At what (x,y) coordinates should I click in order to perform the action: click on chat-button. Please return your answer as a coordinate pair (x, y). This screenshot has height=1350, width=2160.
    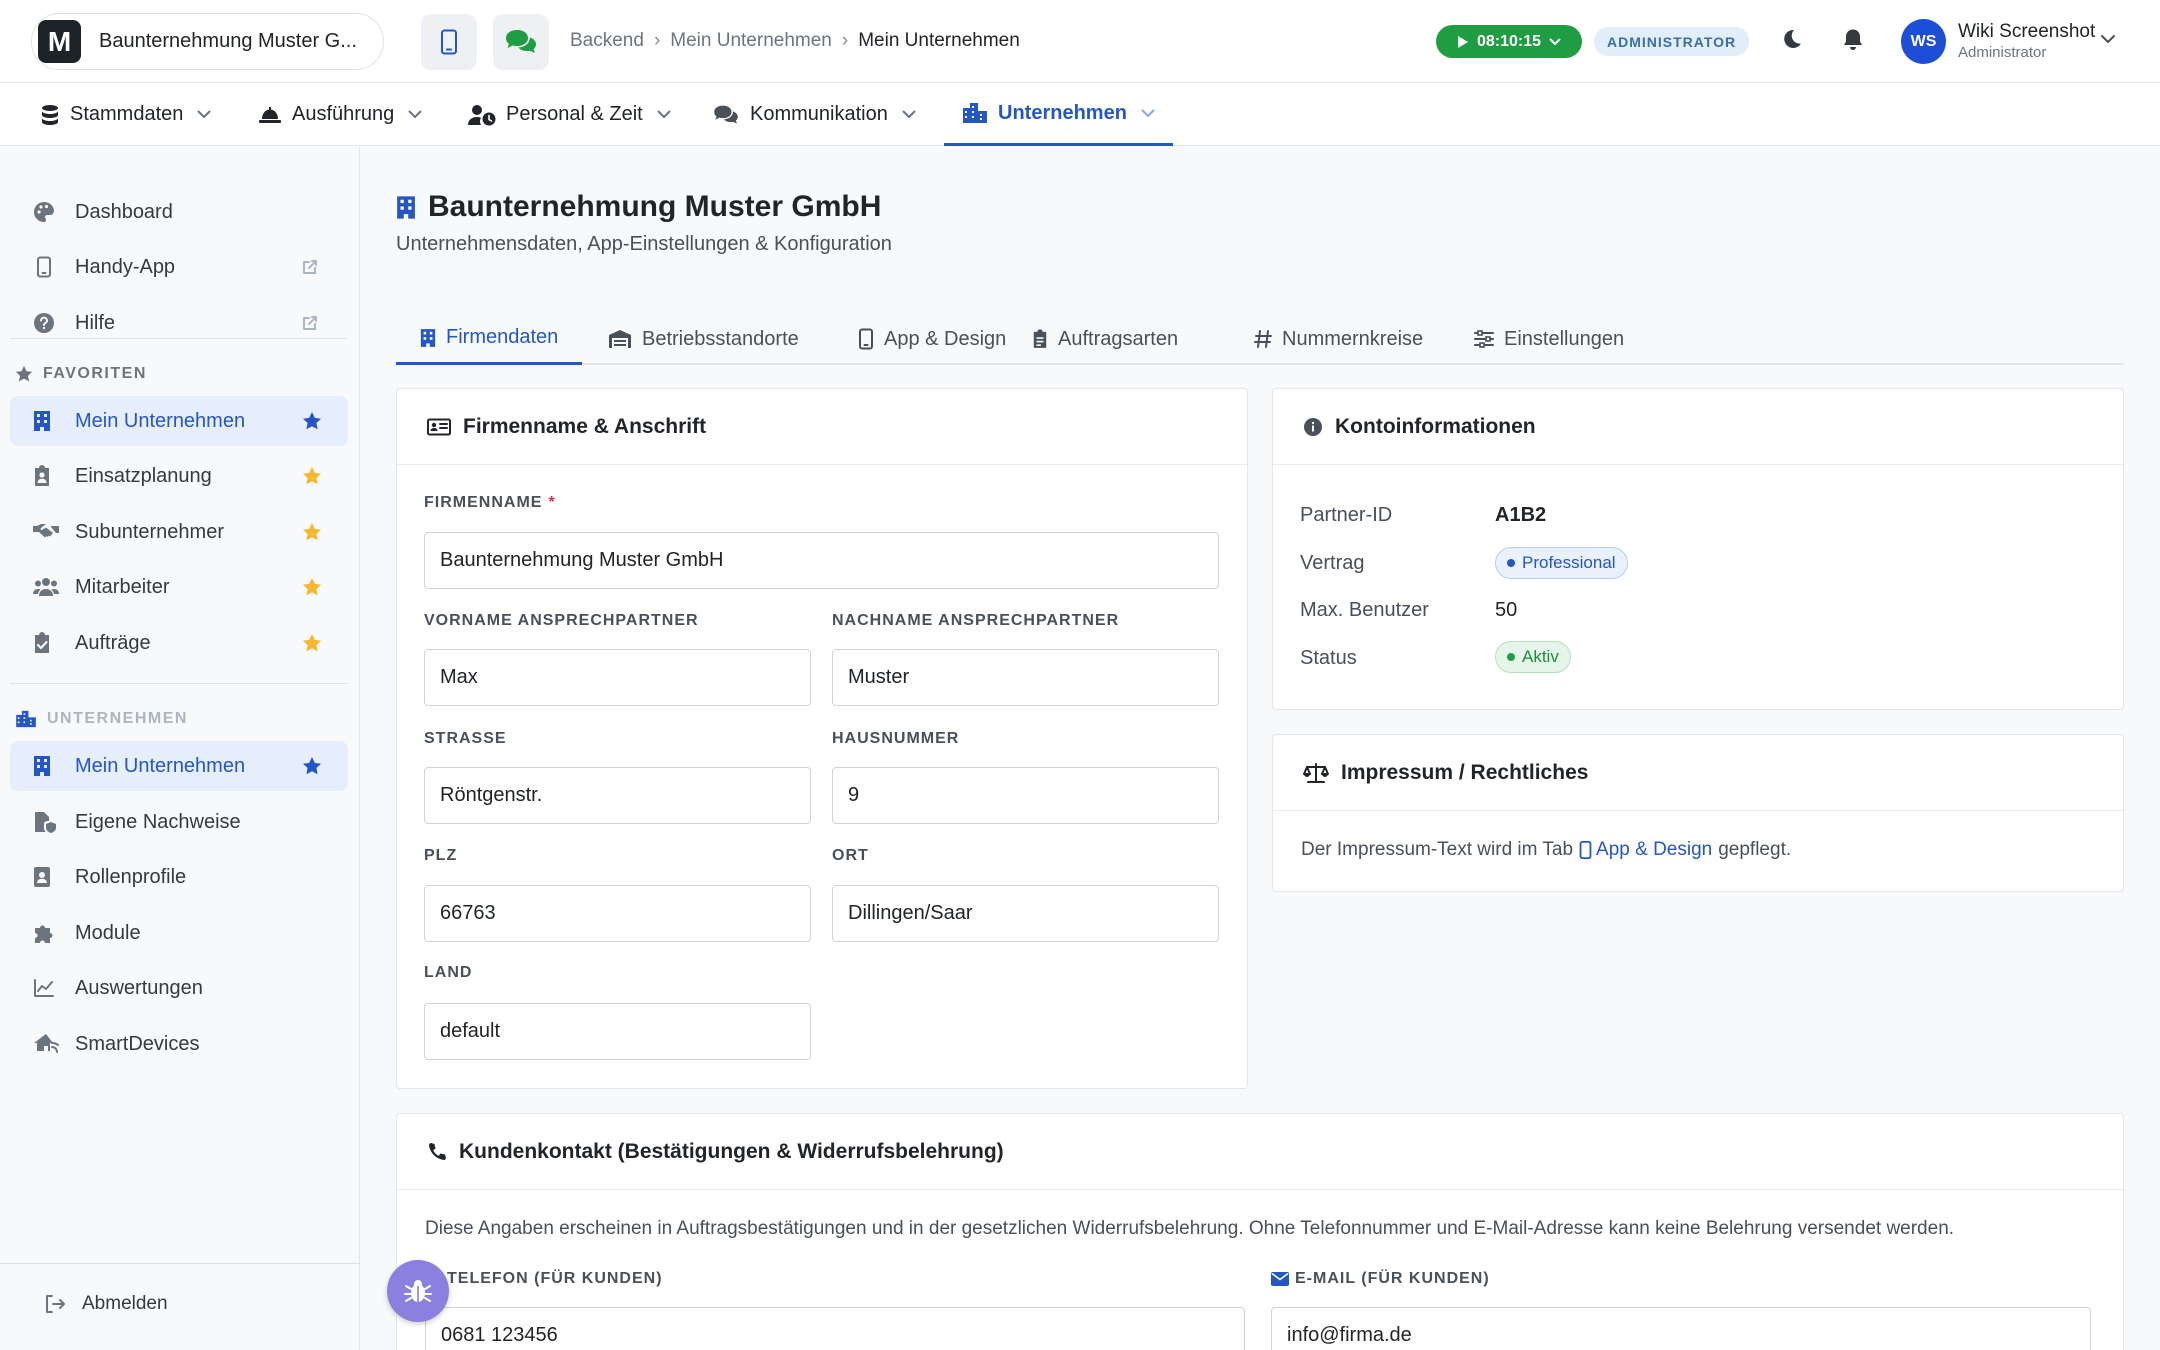
    Looking at the image, I should click on (521, 42).